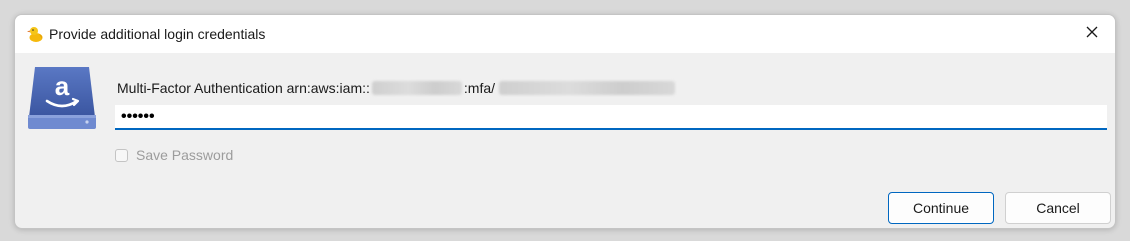 Image resolution: width=1130 pixels, height=241 pixels. Describe the element at coordinates (1058, 208) in the screenshot. I see `cancel-button: Cancel` at that location.